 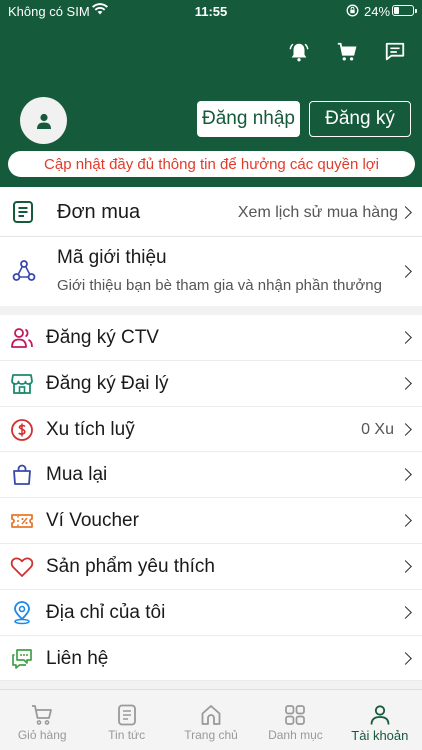 I want to click on menu-item-voucher: Ví Voucher, so click(x=211, y=521).